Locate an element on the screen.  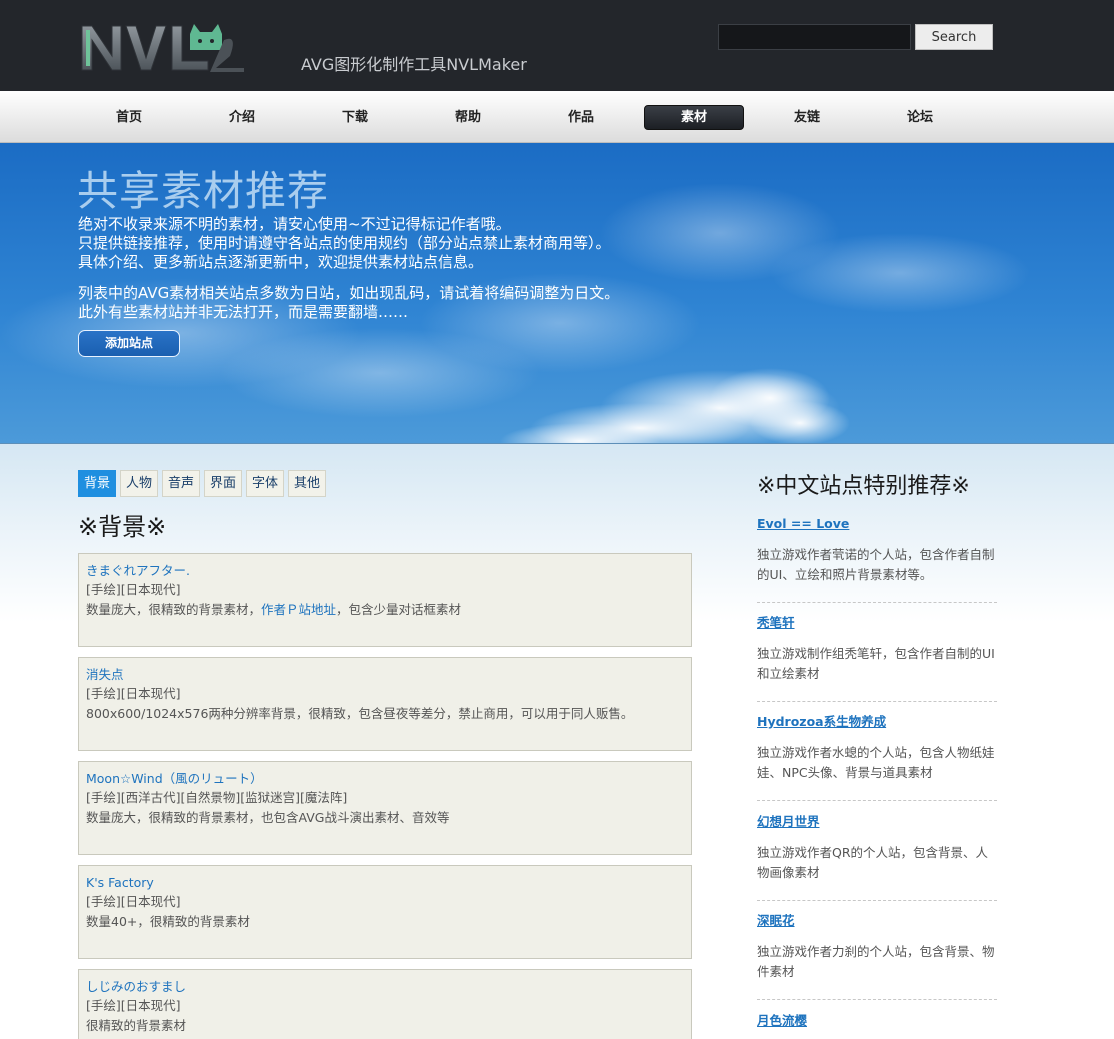
resource-description: 数量庞大，很精致的背景素材，作者Ｐ站地址，包含少量对话框素材 is located at coordinates (385, 609).